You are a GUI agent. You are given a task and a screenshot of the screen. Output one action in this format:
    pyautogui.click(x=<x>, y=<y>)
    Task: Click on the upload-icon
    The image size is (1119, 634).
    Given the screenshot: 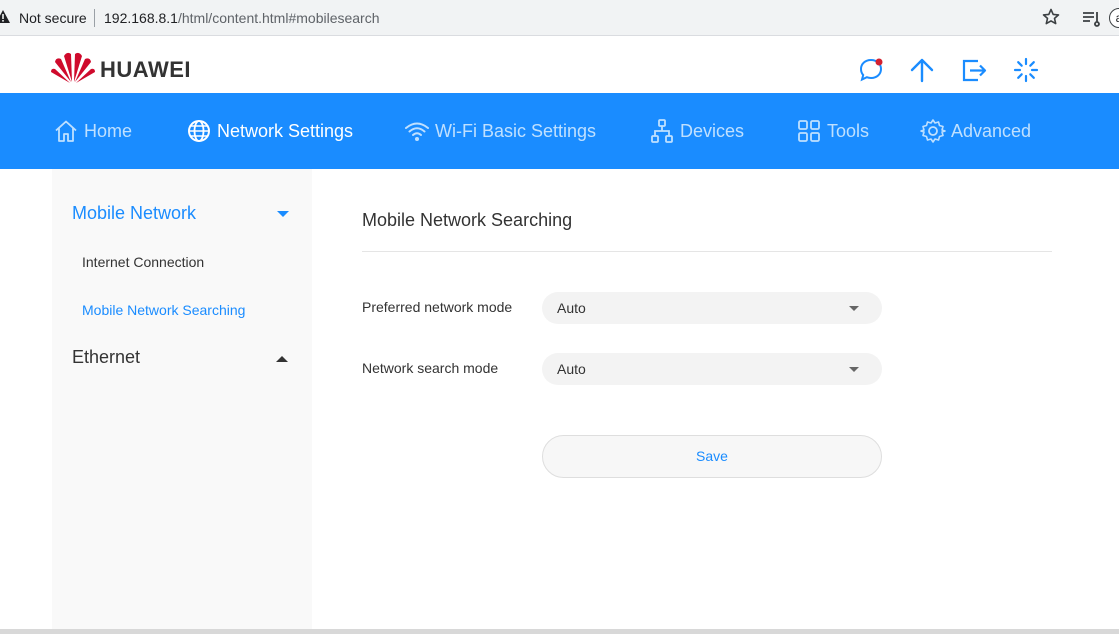 What is the action you would take?
    pyautogui.click(x=922, y=70)
    